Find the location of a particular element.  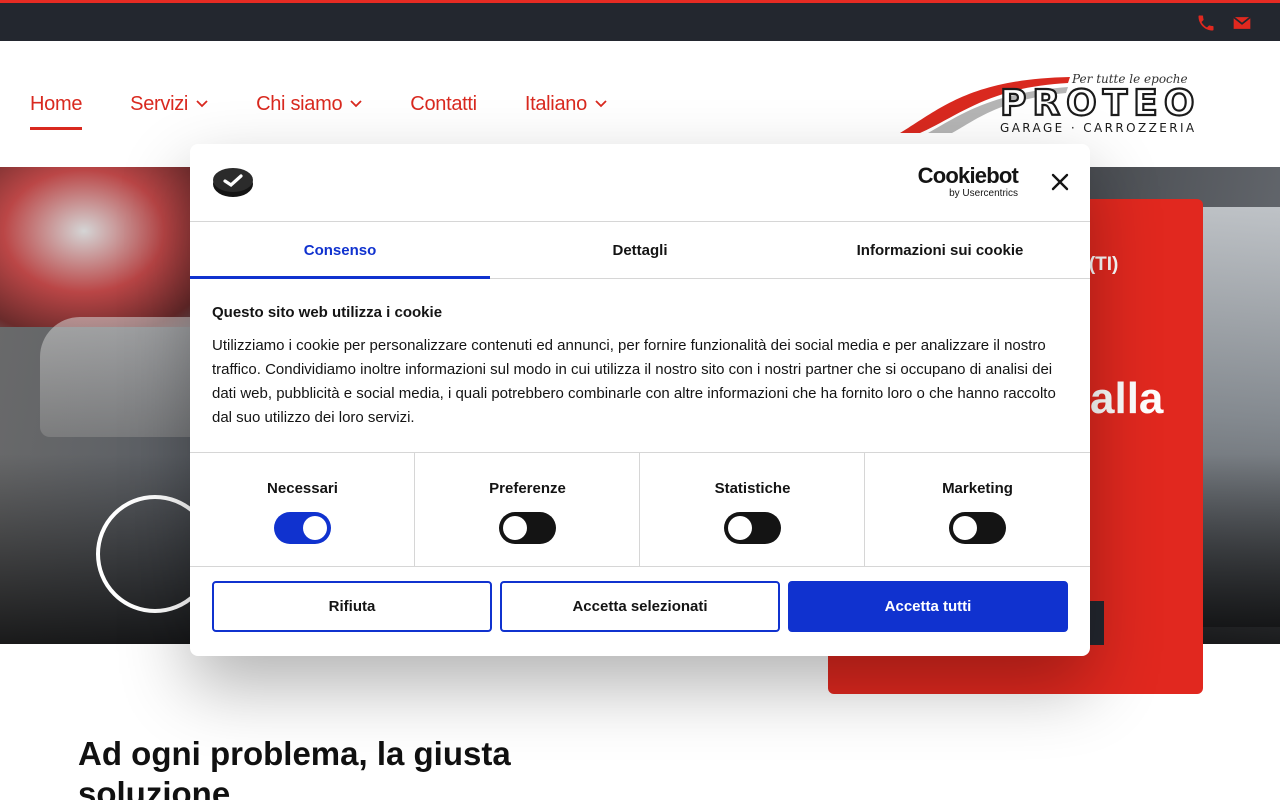

top-utility-bar is located at coordinates (640, 20).